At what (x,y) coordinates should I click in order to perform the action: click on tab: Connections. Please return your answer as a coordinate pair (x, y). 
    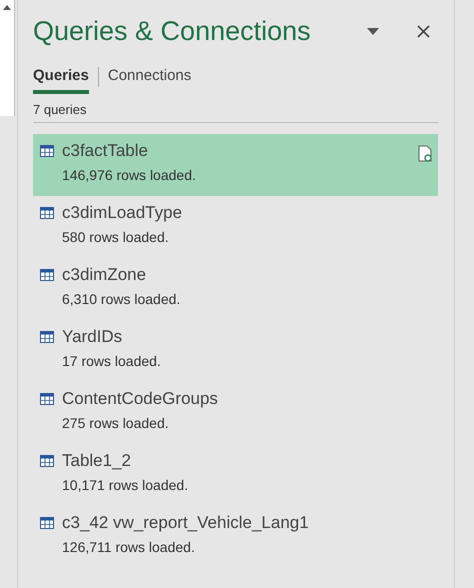
    Looking at the image, I should click on (150, 80).